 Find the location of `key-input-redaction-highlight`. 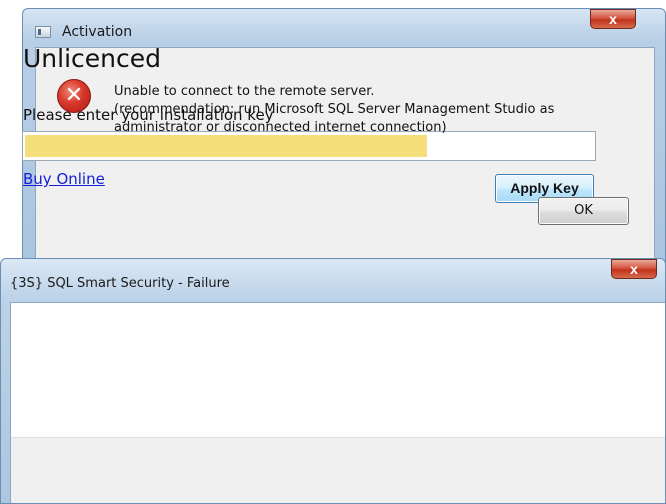

key-input-redaction-highlight is located at coordinates (226, 146).